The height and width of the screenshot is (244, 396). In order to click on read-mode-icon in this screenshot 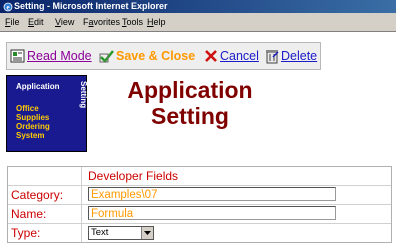, I will do `click(18, 56)`.